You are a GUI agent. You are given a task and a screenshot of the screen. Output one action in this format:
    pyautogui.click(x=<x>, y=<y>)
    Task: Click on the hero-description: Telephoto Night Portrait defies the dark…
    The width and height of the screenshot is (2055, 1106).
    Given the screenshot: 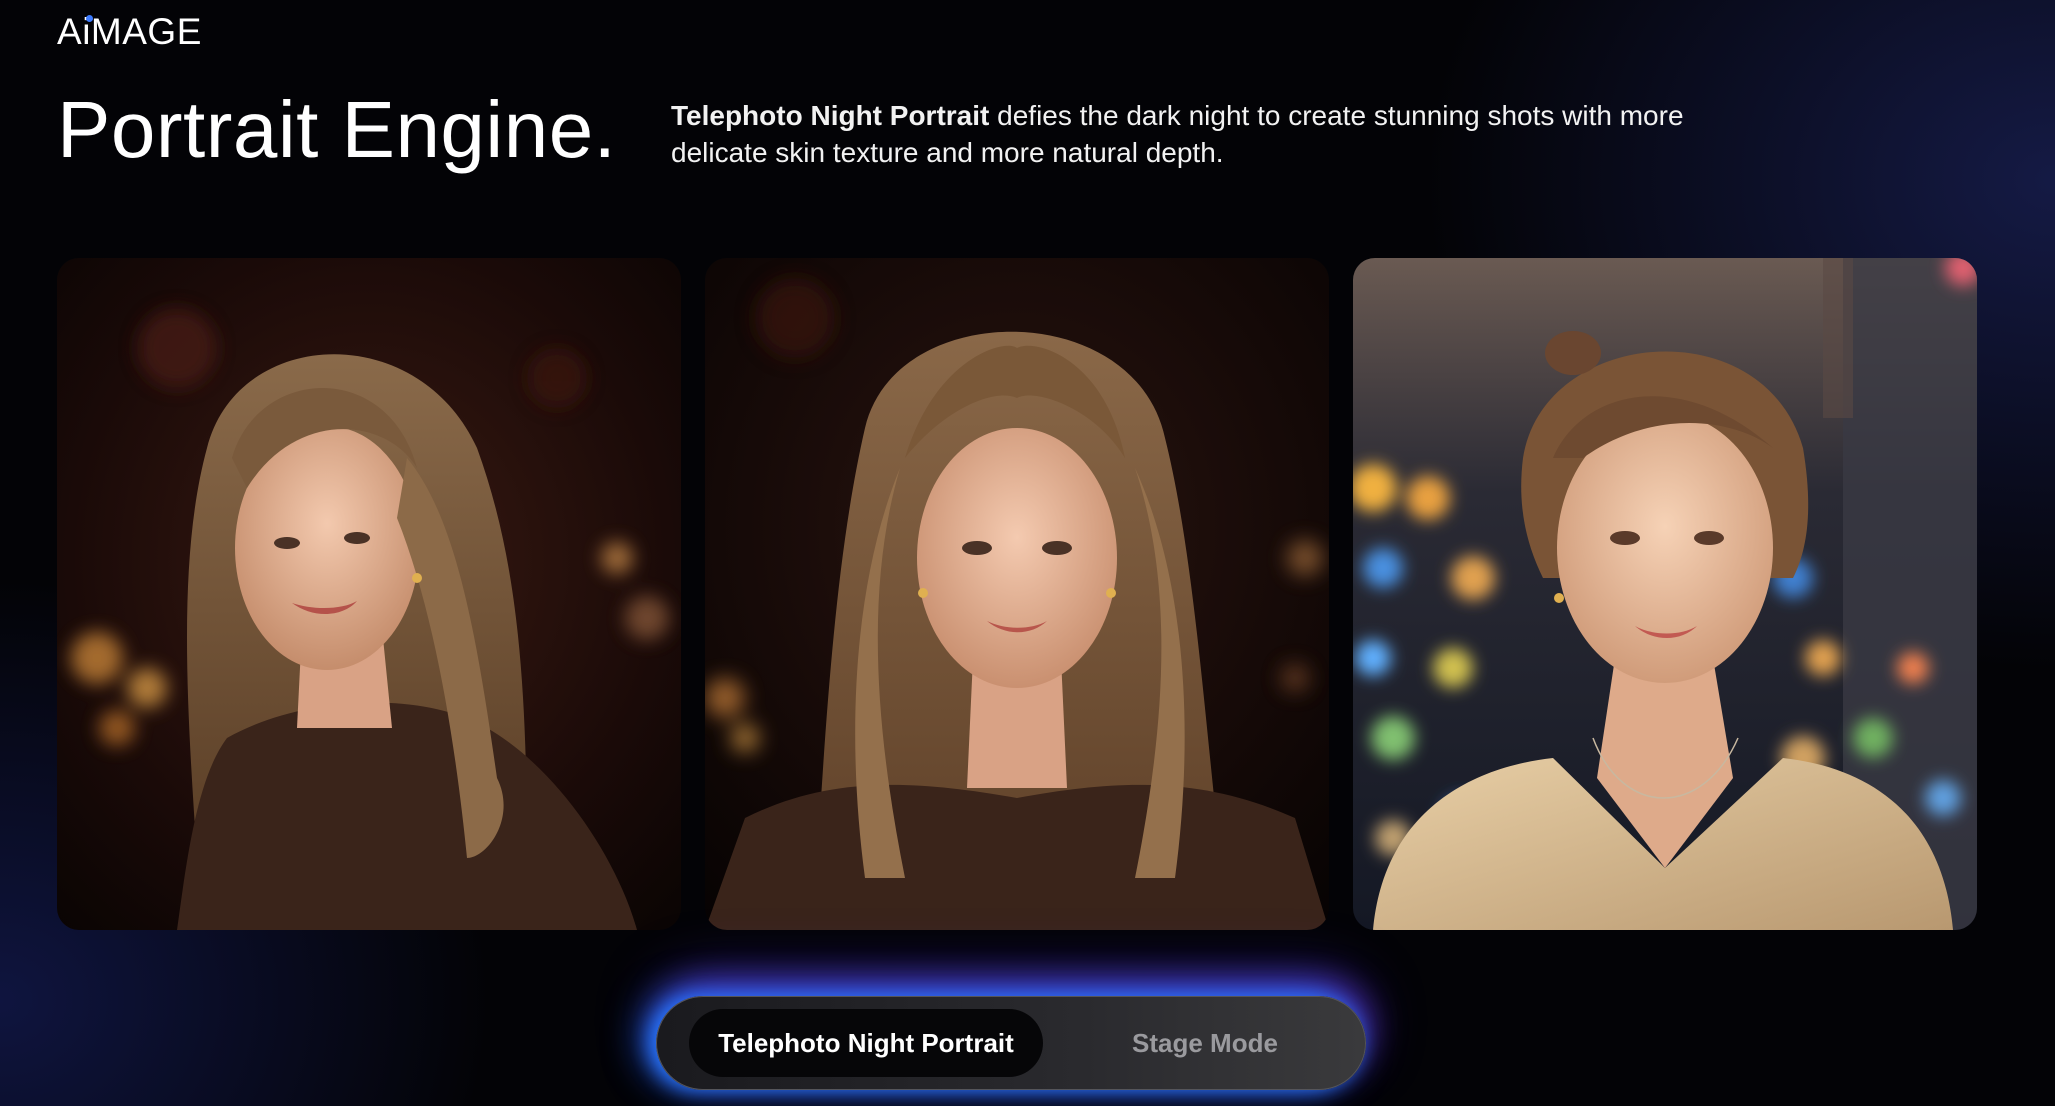 What is the action you would take?
    pyautogui.click(x=1201, y=134)
    